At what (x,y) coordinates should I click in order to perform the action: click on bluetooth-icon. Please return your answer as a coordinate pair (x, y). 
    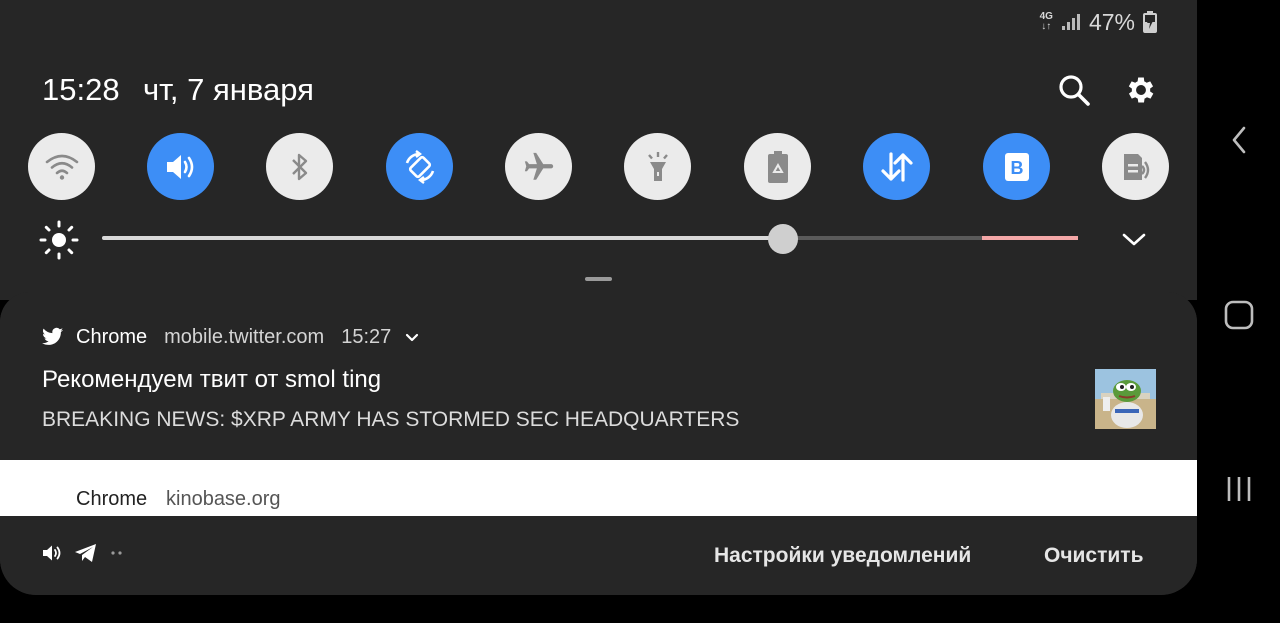
    Looking at the image, I should click on (299, 166).